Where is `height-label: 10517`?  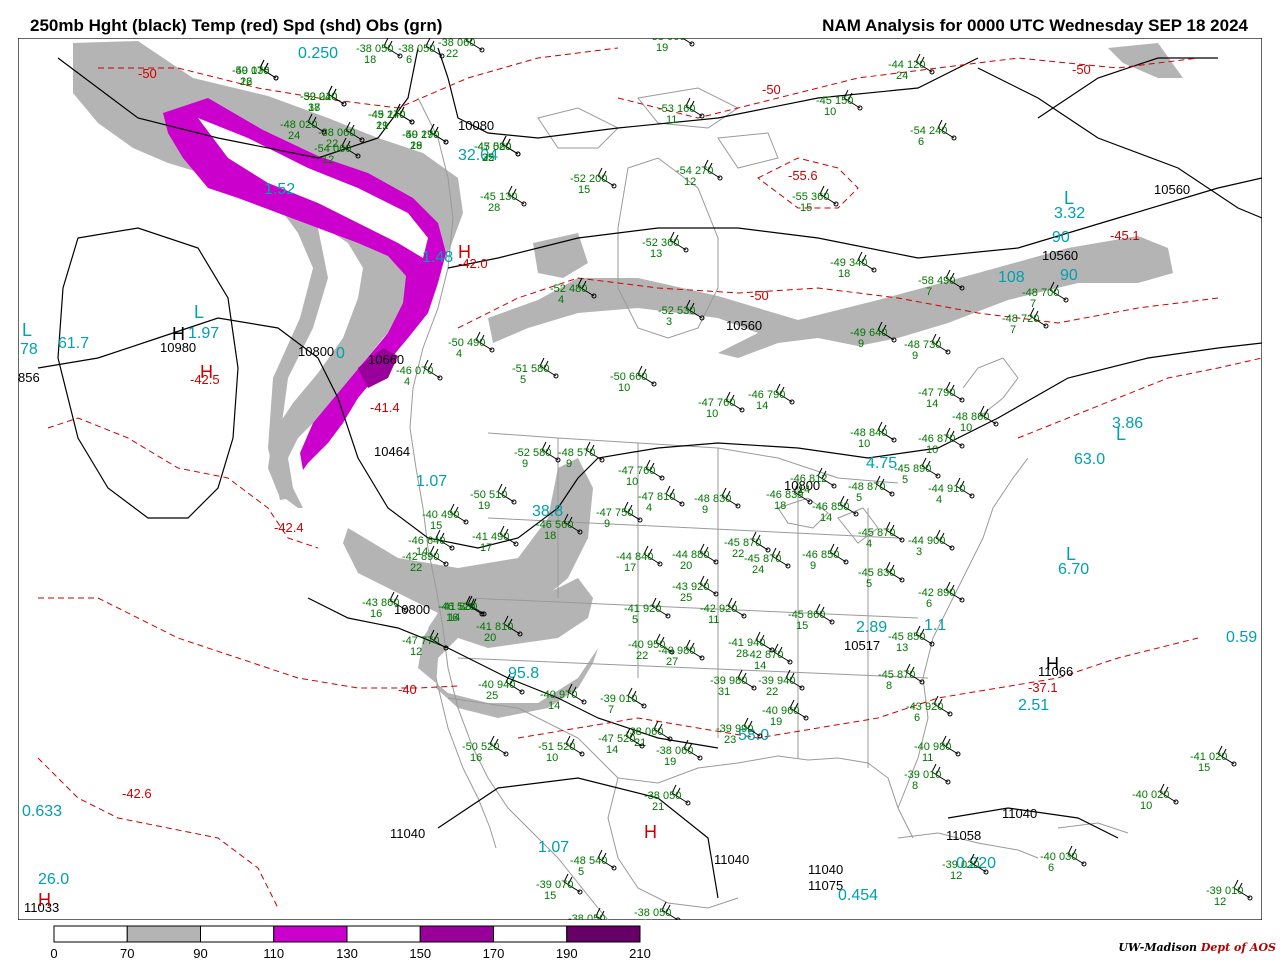
height-label: 10517 is located at coordinates (862, 645).